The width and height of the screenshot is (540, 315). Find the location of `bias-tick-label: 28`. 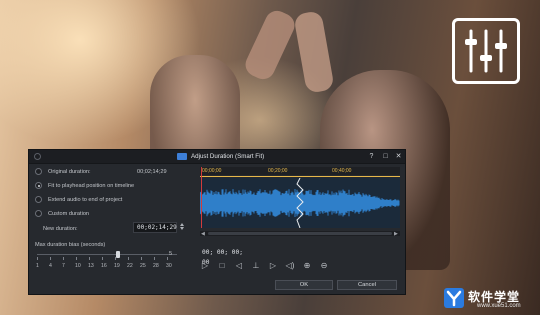

bias-tick-label: 28 is located at coordinates (156, 266).